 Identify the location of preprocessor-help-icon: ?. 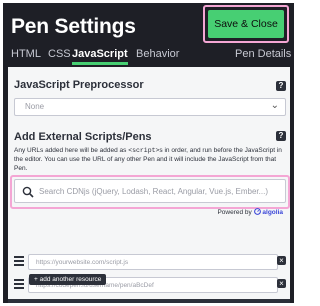
(281, 86).